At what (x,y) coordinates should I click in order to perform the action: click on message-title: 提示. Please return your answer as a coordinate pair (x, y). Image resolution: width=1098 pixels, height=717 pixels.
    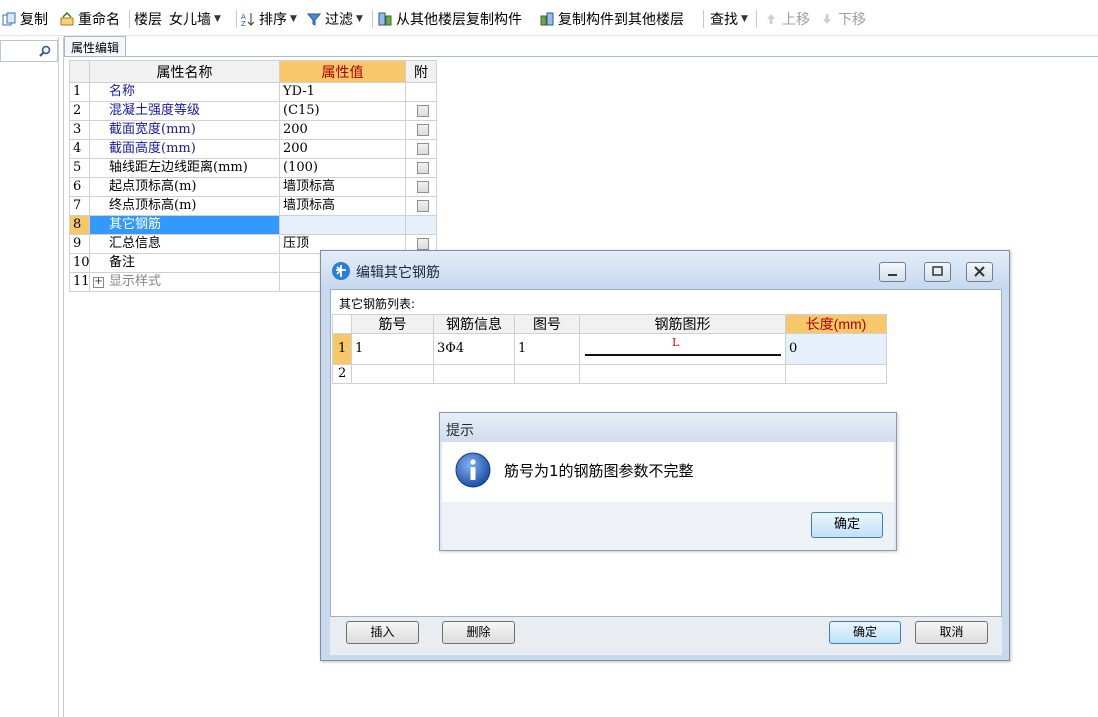
    Looking at the image, I should click on (460, 431).